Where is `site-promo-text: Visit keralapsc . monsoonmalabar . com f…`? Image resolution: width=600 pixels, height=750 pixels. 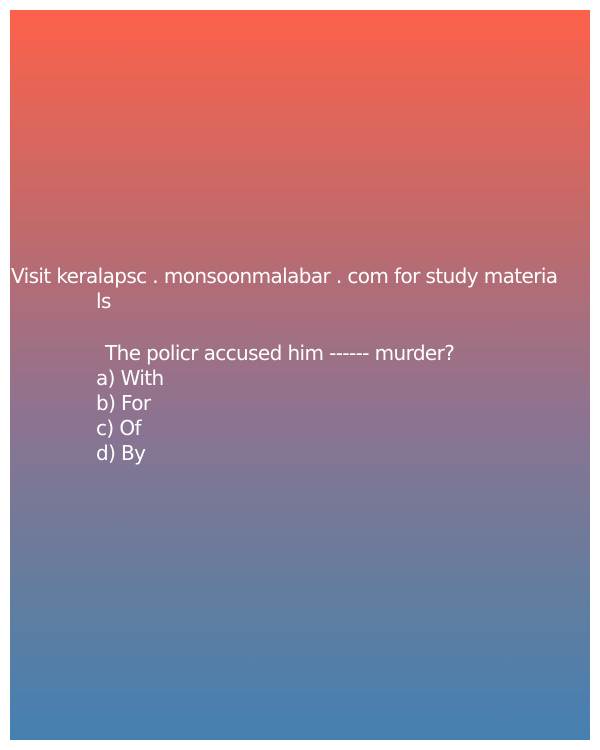 site-promo-text: Visit keralapsc . monsoonmalabar . com f… is located at coordinates (284, 276).